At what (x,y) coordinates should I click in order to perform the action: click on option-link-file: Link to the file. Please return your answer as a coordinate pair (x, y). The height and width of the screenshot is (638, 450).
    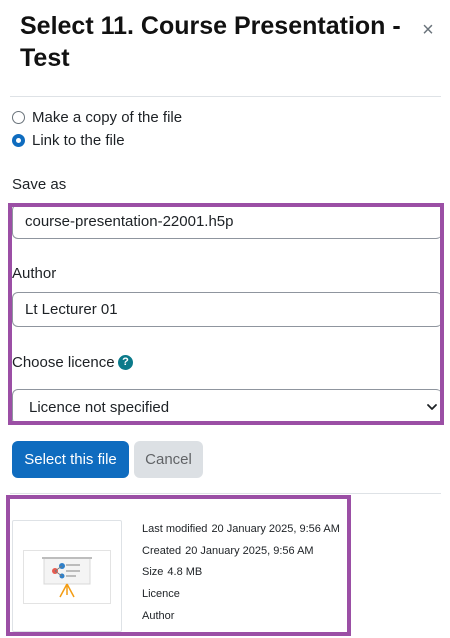
    Looking at the image, I should click on (68, 140).